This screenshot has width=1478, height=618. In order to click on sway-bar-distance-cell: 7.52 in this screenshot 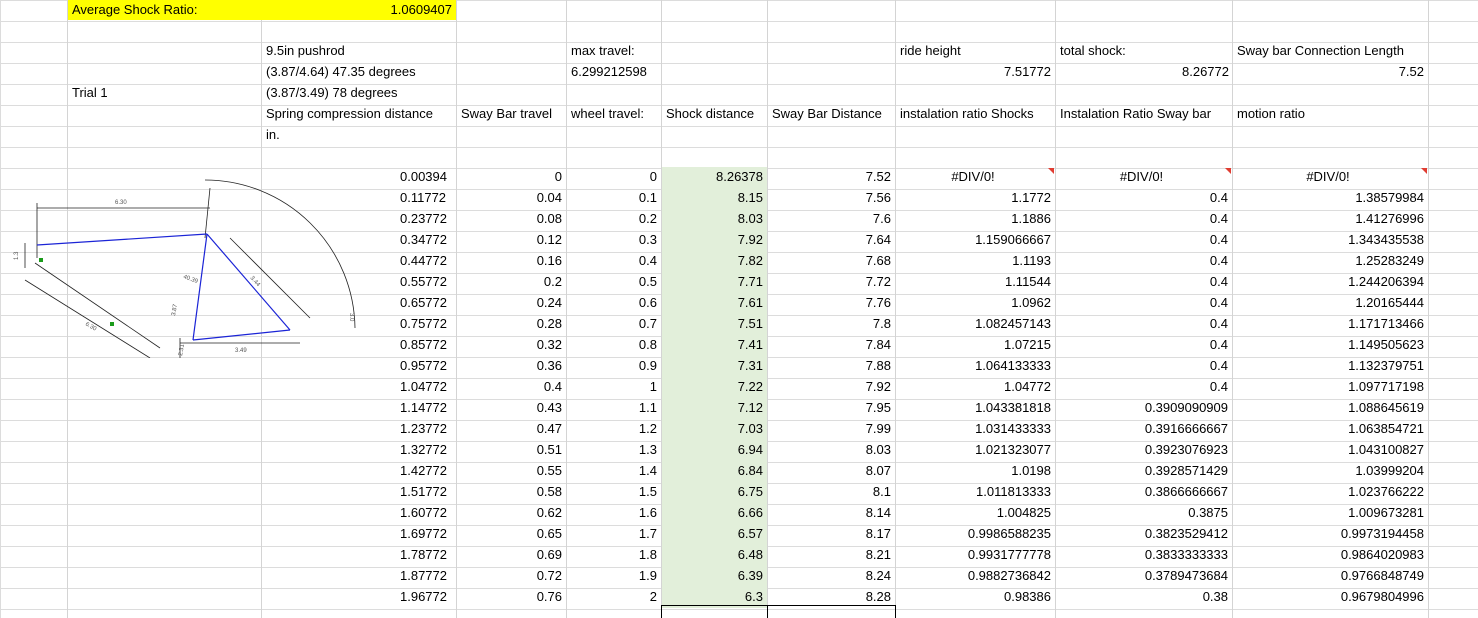, I will do `click(829, 177)`.